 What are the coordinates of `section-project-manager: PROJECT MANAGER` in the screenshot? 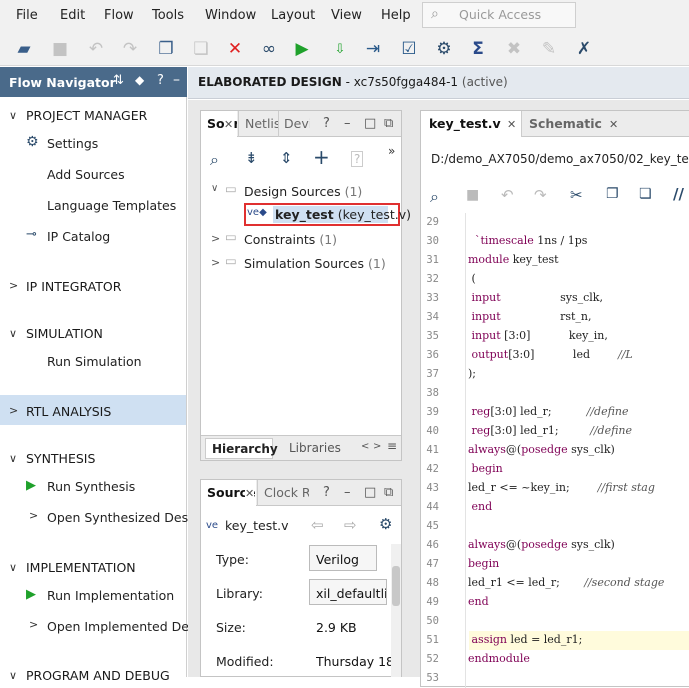 It's located at (86, 115).